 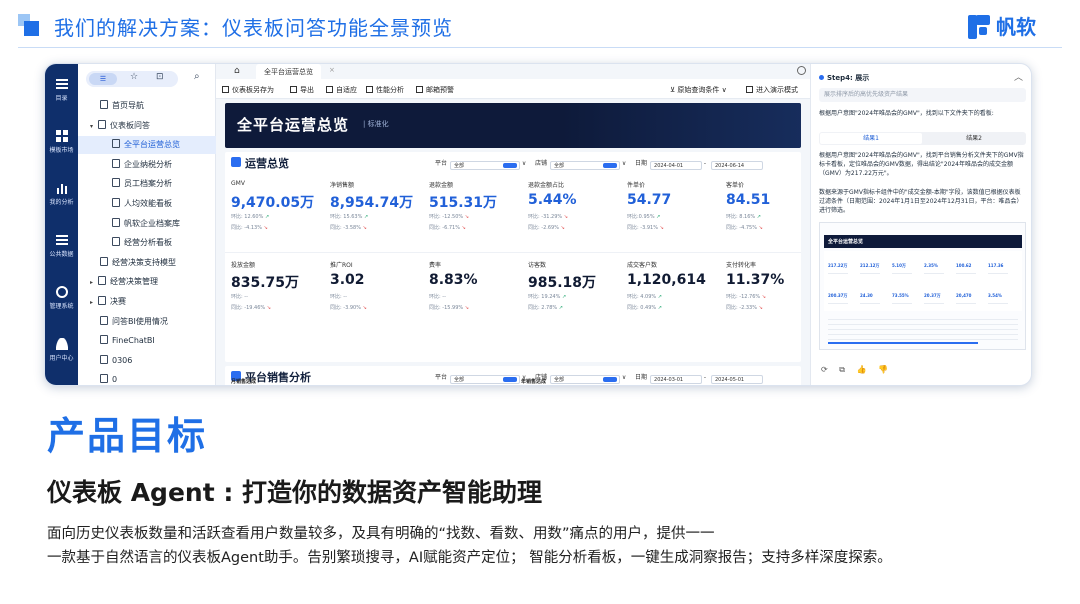 What do you see at coordinates (824, 369) in the screenshot?
I see `refresh-icon: ⟳` at bounding box center [824, 369].